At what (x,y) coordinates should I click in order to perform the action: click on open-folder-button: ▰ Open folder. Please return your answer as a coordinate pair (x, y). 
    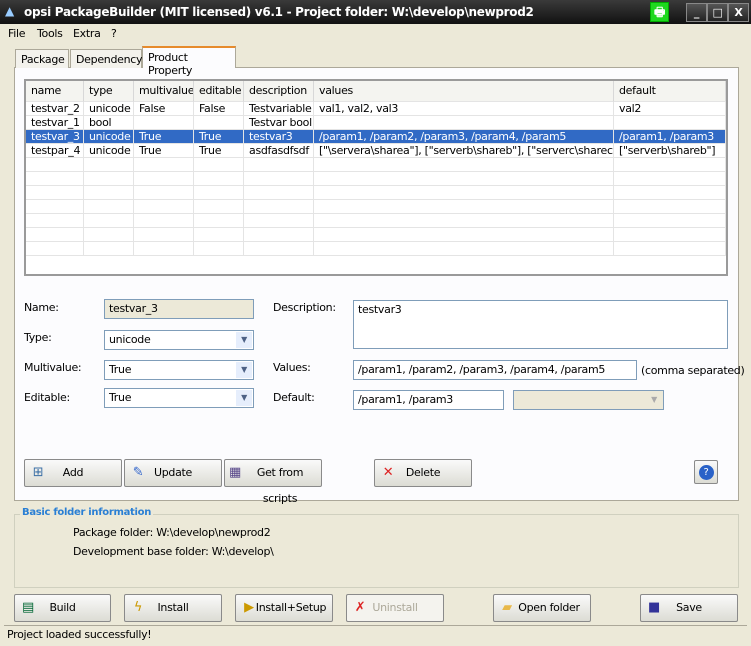
    Looking at the image, I should click on (542, 608).